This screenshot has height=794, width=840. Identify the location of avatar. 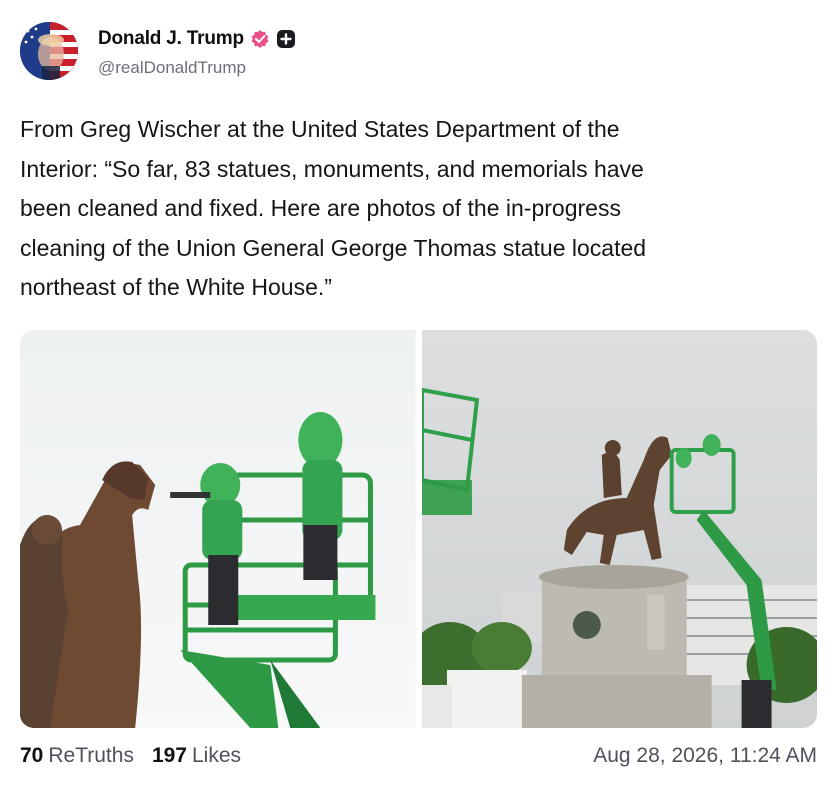
(49, 51).